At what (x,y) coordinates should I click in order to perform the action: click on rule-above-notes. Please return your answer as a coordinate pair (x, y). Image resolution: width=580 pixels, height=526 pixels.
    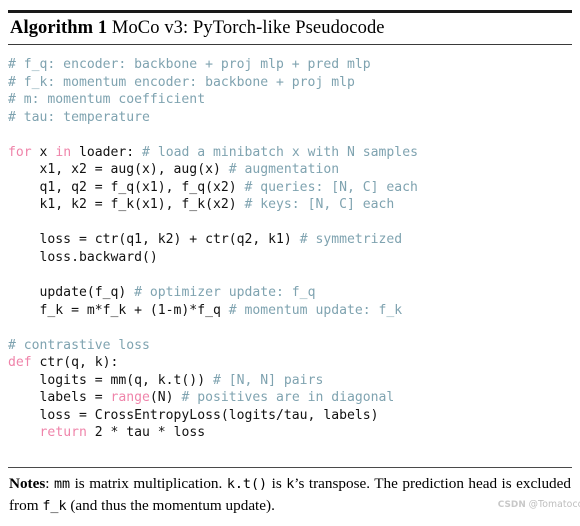
    Looking at the image, I should click on (290, 468).